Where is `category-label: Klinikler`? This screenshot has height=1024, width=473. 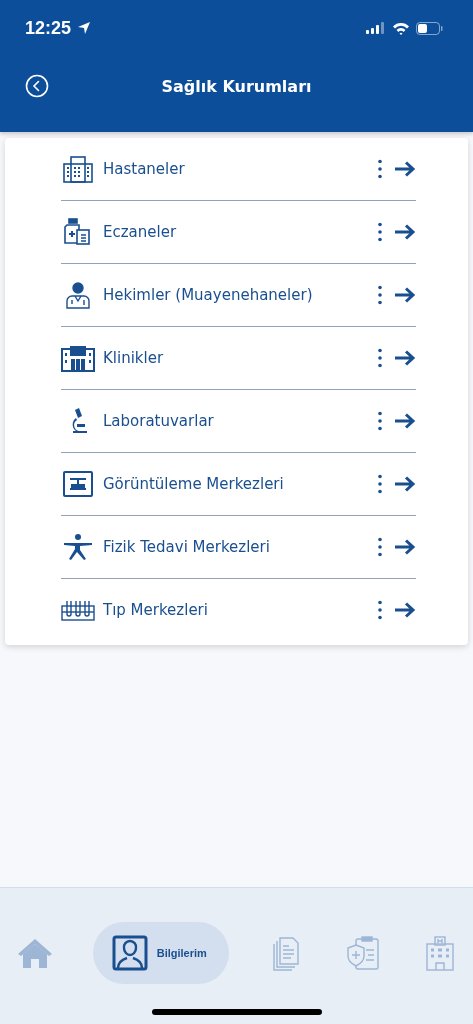
category-label: Klinikler is located at coordinates (240, 358).